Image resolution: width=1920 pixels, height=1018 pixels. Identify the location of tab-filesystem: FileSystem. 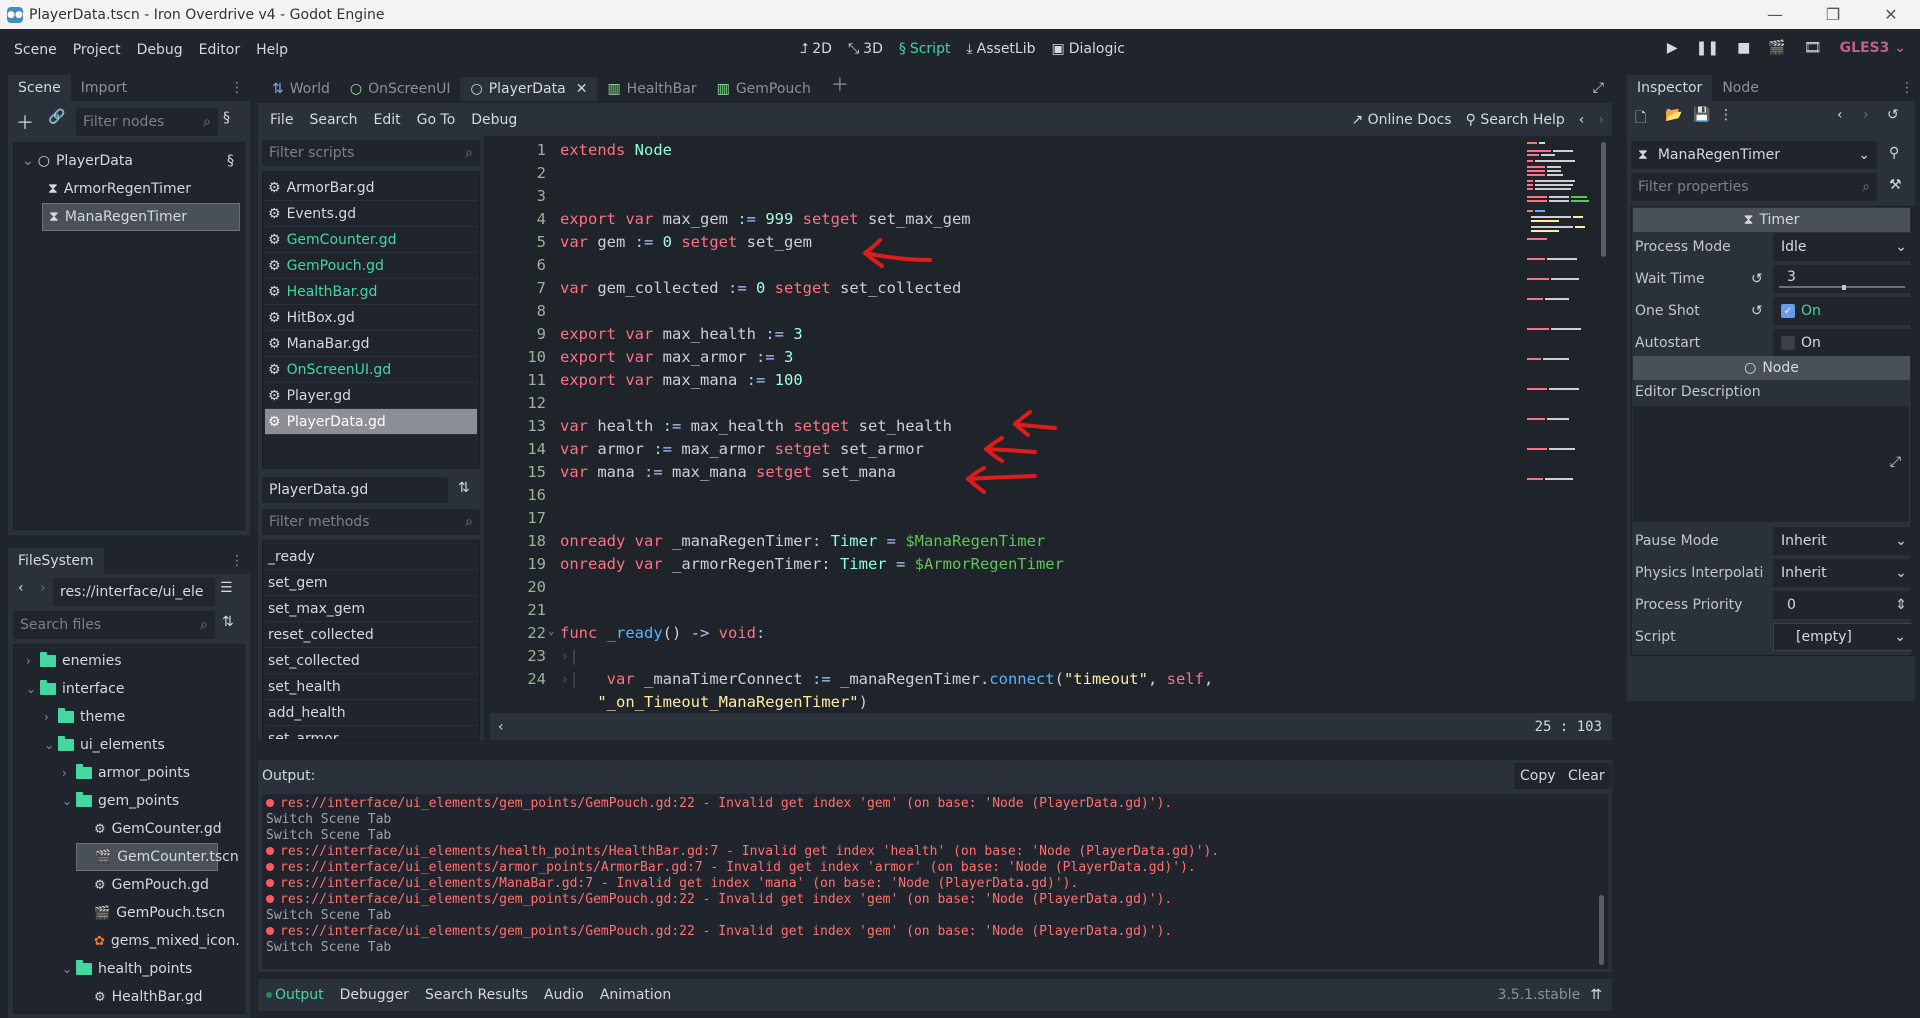
(56, 561).